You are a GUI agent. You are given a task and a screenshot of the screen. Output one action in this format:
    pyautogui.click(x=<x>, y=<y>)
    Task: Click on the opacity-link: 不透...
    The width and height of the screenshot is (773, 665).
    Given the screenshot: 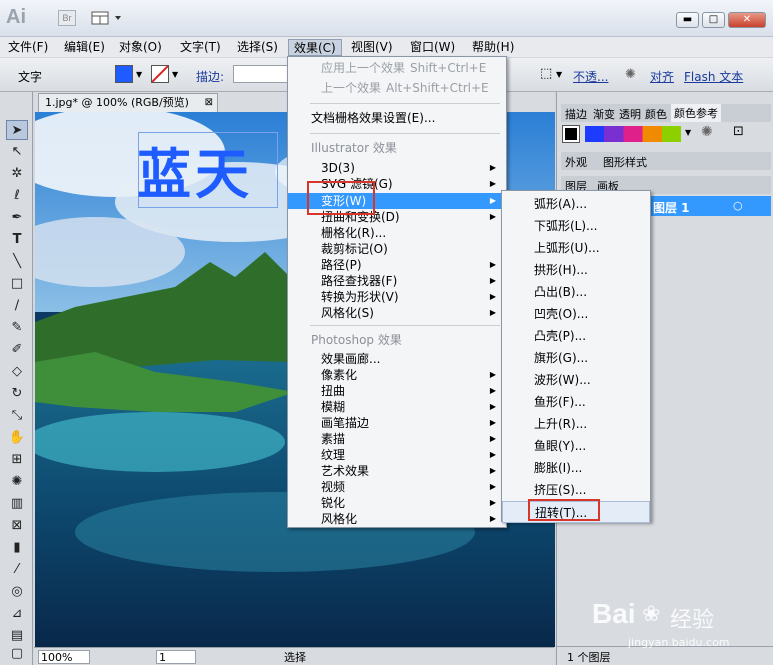 What is the action you would take?
    pyautogui.click(x=590, y=76)
    